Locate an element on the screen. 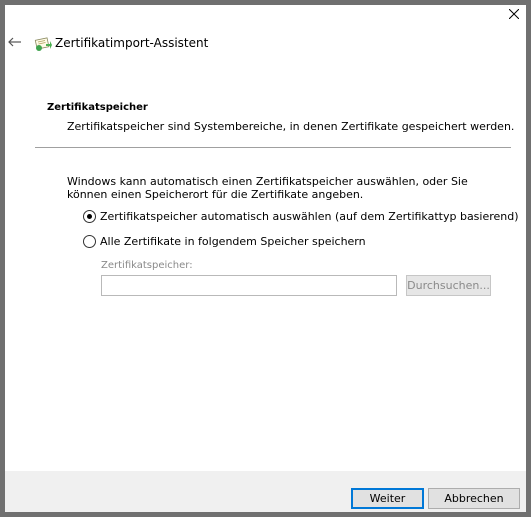 This screenshot has height=517, width=531. cancel-button: Abbrechen is located at coordinates (474, 498).